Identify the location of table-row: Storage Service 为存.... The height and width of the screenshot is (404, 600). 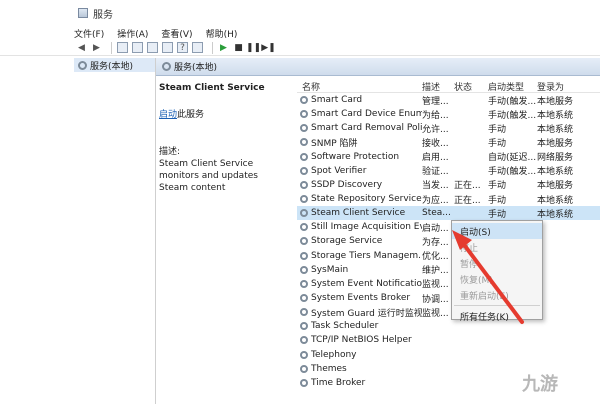
(448, 241).